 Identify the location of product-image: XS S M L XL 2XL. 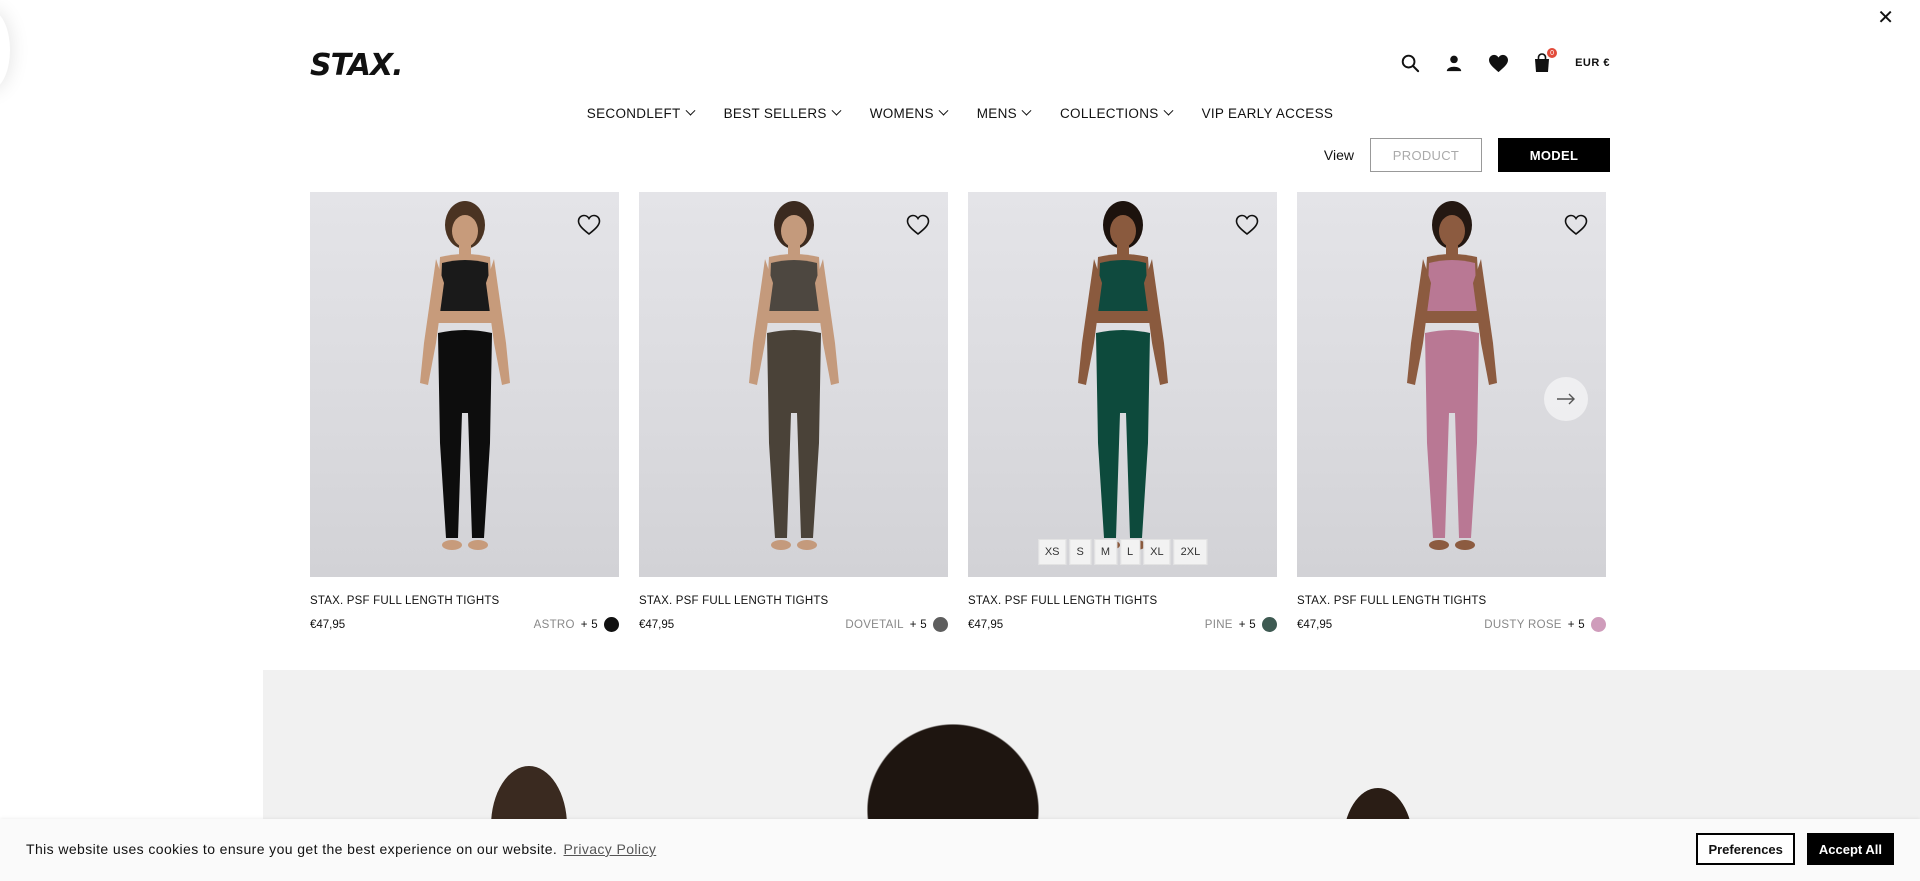
(1122, 384).